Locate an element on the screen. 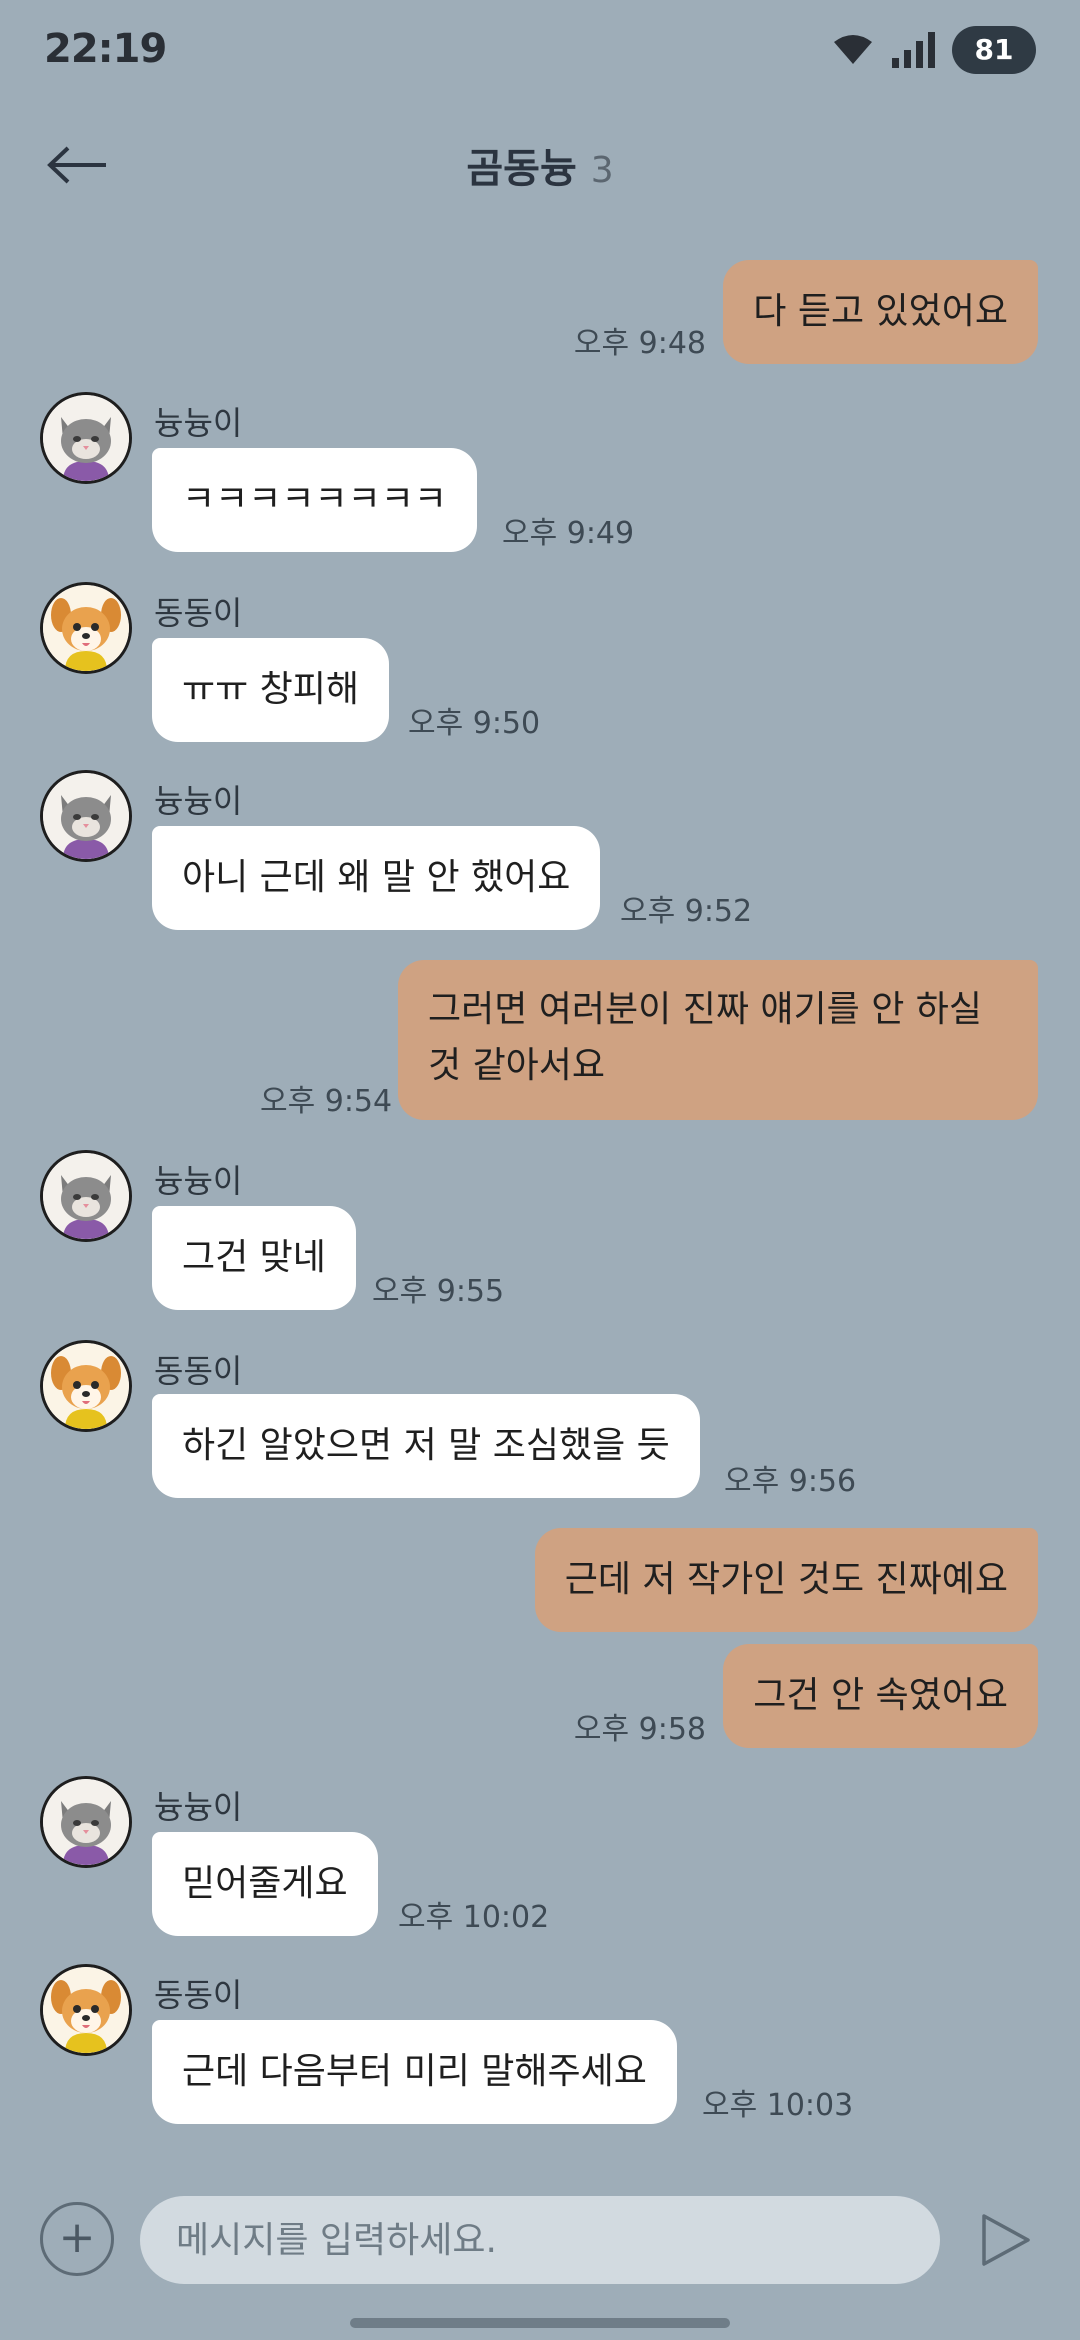 This screenshot has height=2340, width=1080. message-time: 오후 9:58 is located at coordinates (639, 1729).